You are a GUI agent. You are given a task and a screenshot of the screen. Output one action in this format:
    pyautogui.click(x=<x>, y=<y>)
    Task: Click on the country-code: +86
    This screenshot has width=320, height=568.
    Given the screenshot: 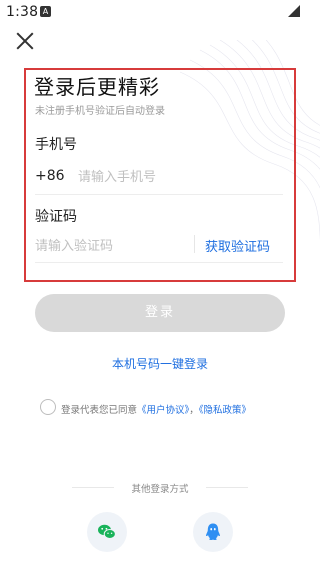 What is the action you would take?
    pyautogui.click(x=50, y=176)
    